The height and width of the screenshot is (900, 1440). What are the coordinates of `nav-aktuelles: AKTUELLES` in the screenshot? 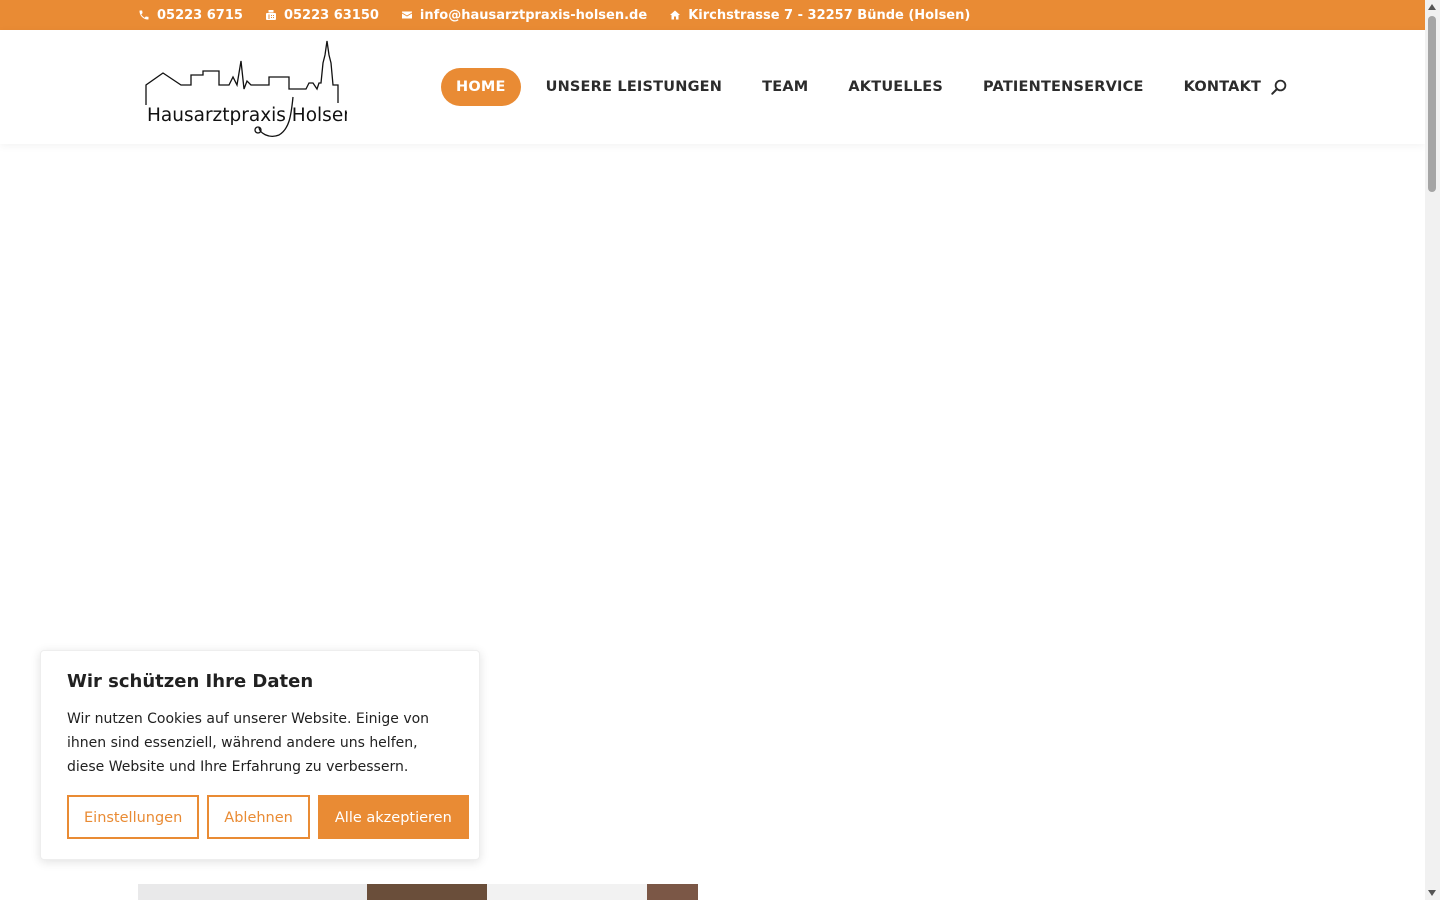 It's located at (895, 87).